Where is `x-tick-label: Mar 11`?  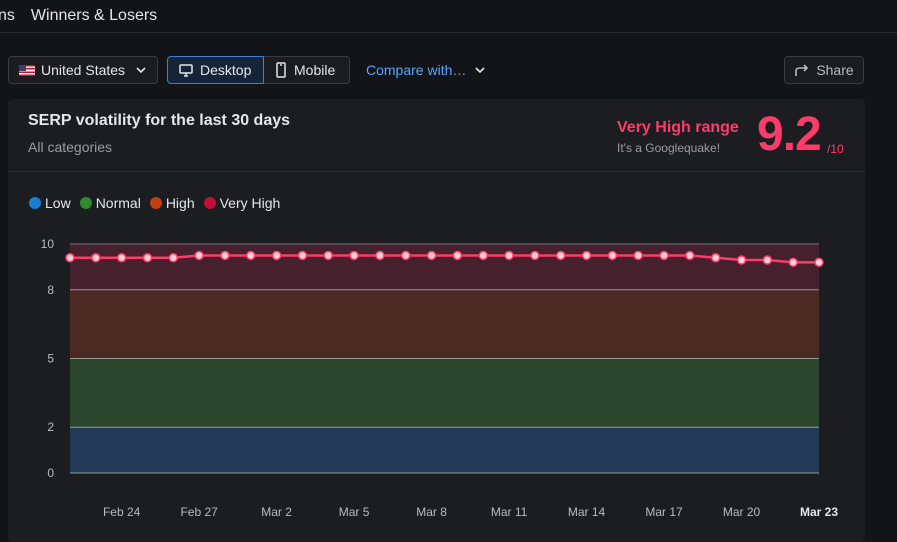 x-tick-label: Mar 11 is located at coordinates (509, 512).